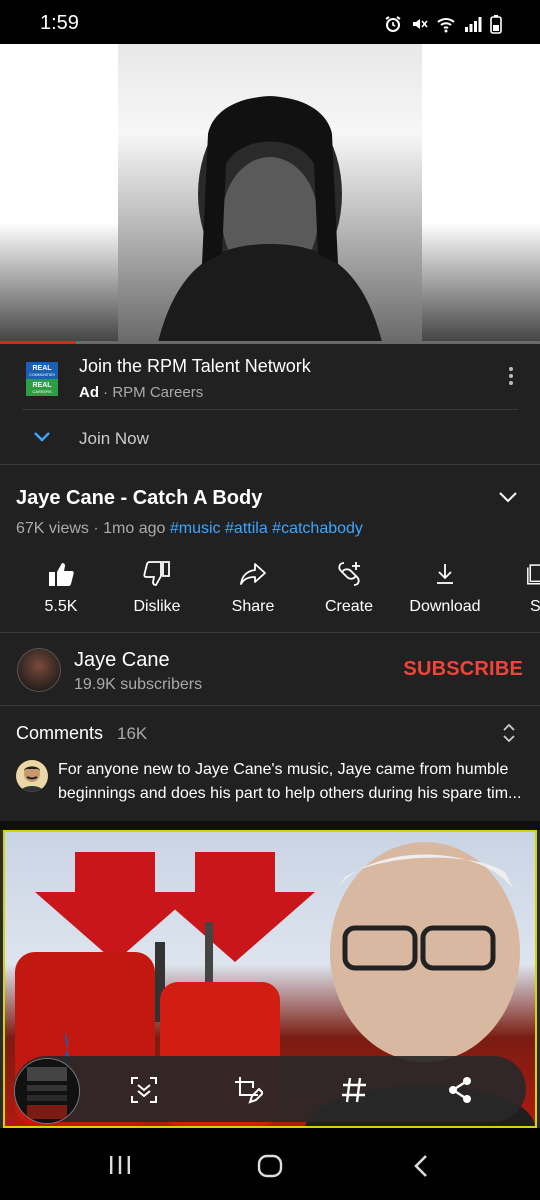  Describe the element at coordinates (533, 574) in the screenshot. I see `save-playlist-icon` at that location.